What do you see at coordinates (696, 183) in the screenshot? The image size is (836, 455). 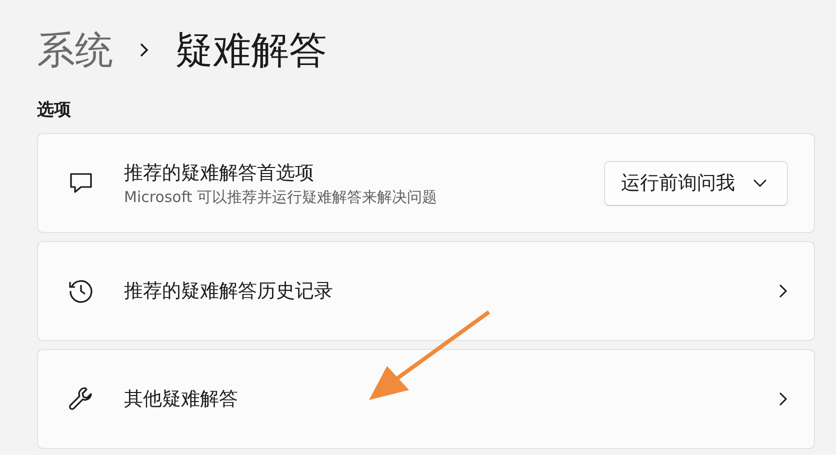 I see `dropdown: 运行前询问我` at bounding box center [696, 183].